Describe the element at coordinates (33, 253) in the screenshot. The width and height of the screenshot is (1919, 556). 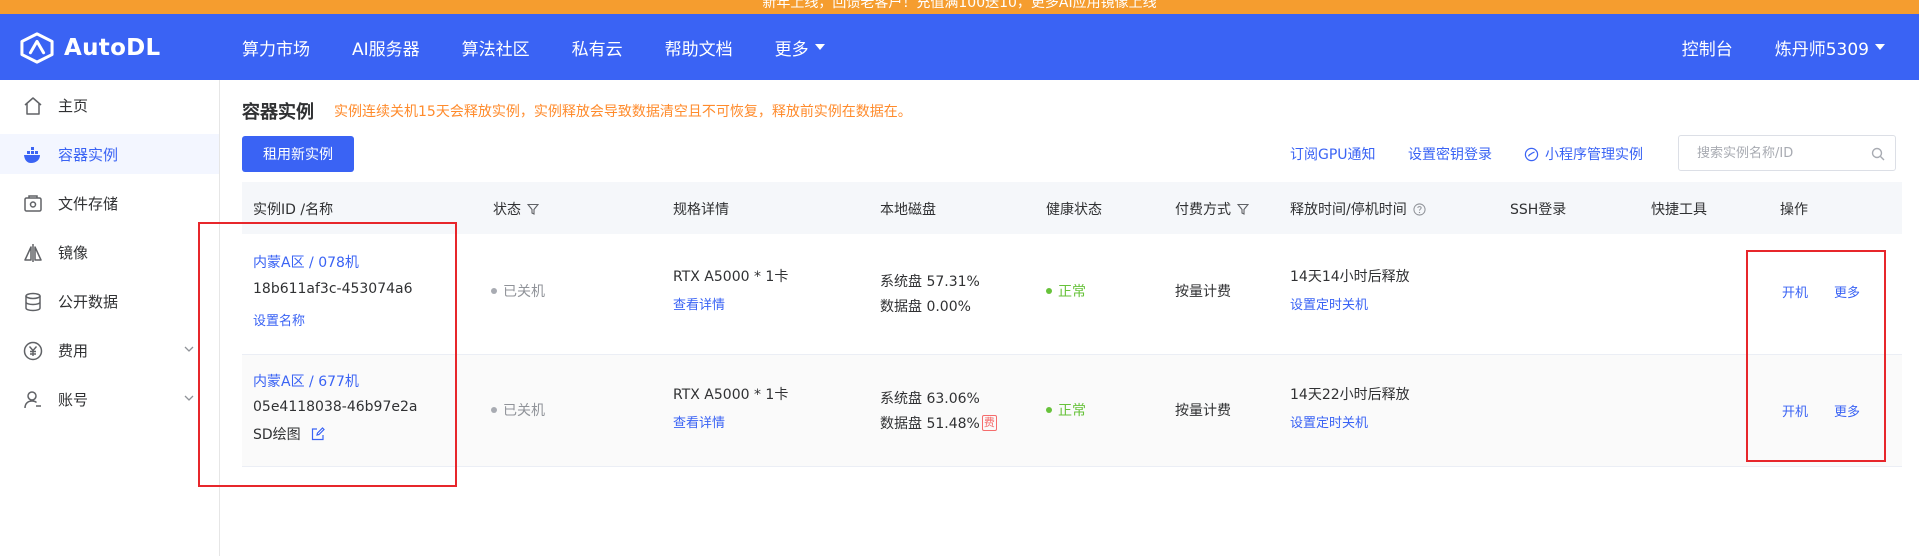
I see `image-icon` at that location.